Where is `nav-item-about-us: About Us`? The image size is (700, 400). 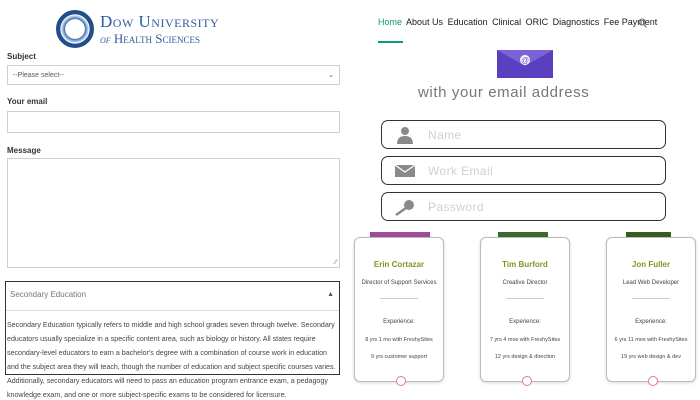
nav-item-about-us: About Us is located at coordinates (424, 22).